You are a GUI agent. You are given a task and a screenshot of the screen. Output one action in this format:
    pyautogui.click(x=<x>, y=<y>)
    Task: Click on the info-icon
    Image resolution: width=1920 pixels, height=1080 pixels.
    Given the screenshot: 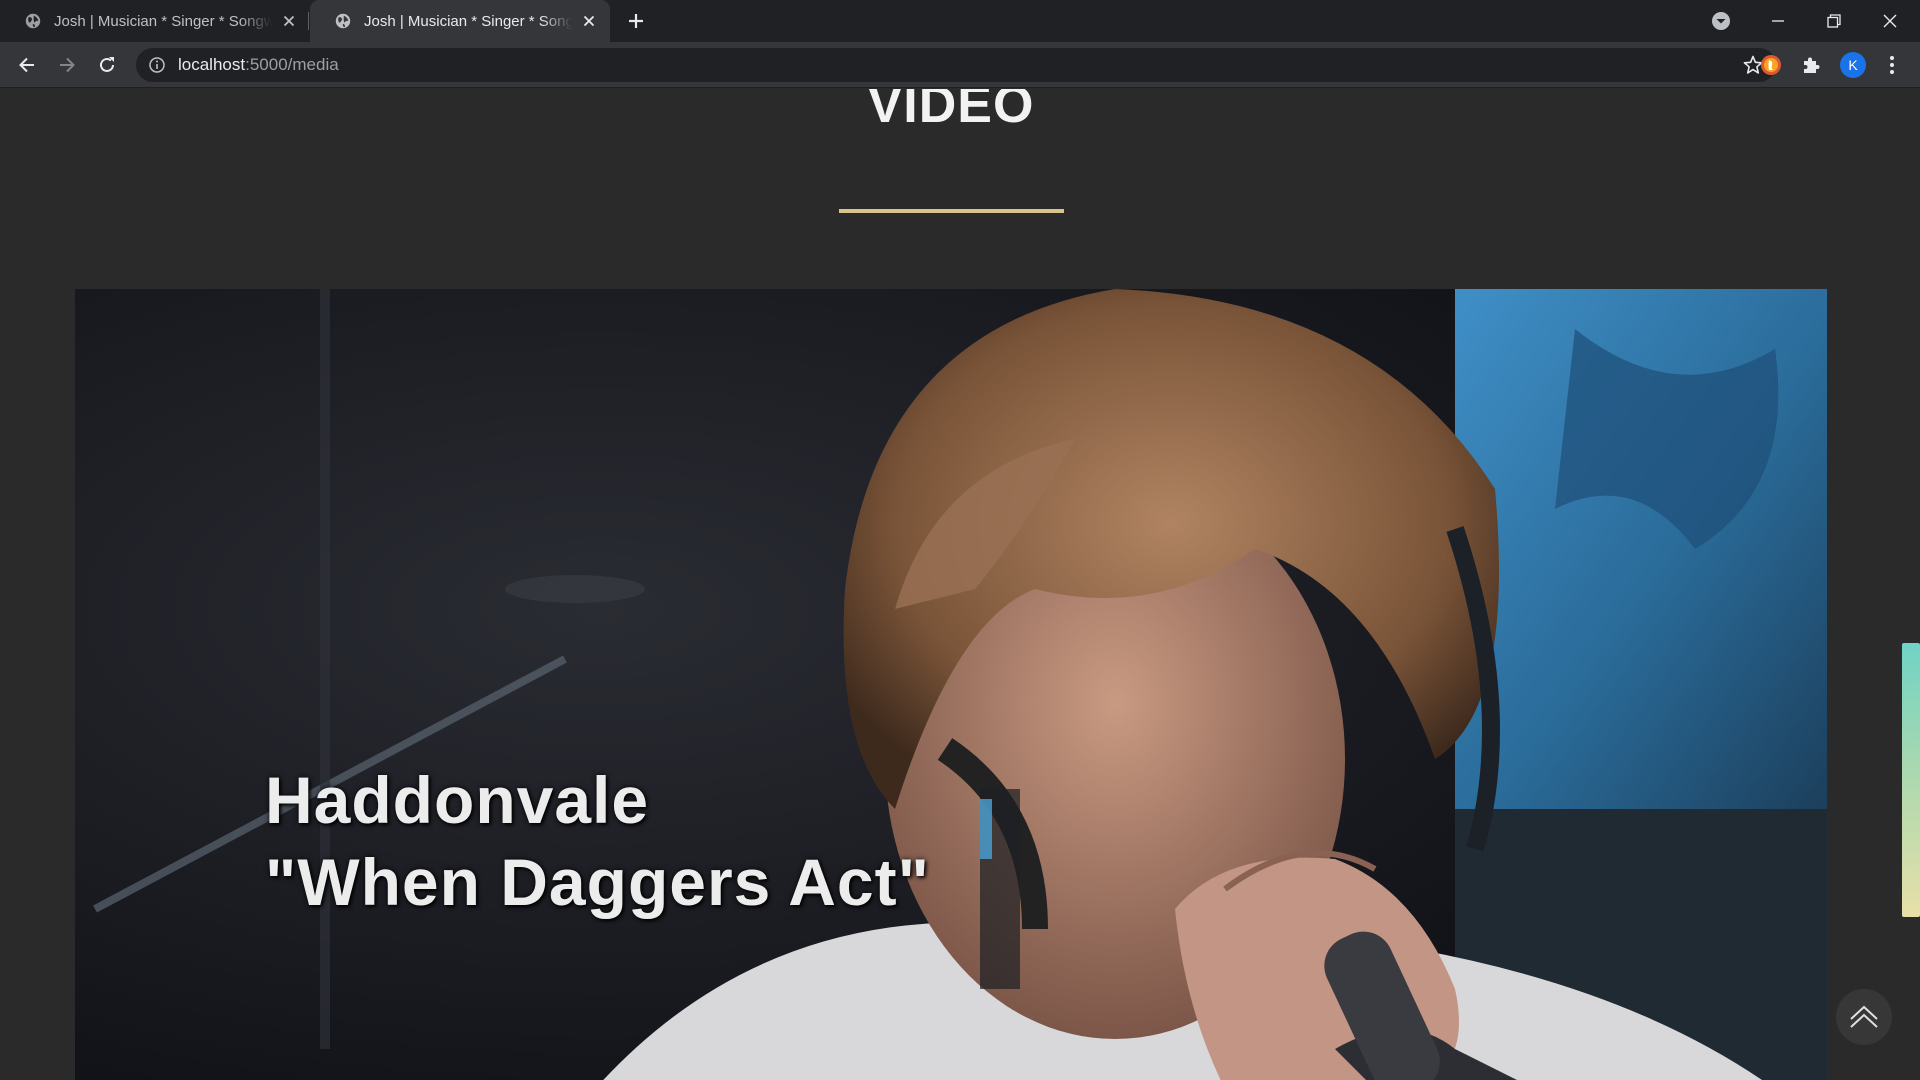 What is the action you would take?
    pyautogui.click(x=157, y=65)
    